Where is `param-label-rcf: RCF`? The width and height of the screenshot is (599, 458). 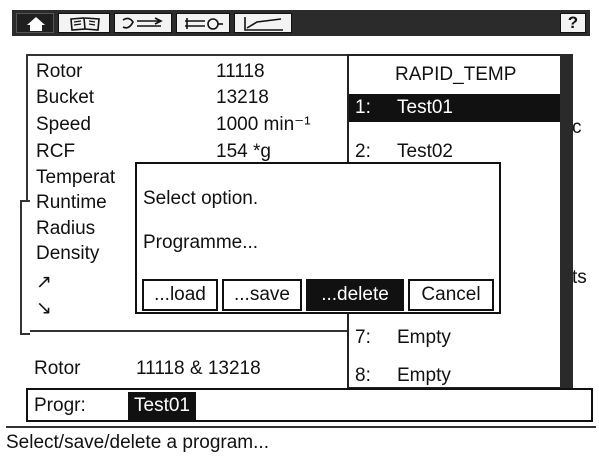
param-label-rcf: RCF is located at coordinates (56, 151).